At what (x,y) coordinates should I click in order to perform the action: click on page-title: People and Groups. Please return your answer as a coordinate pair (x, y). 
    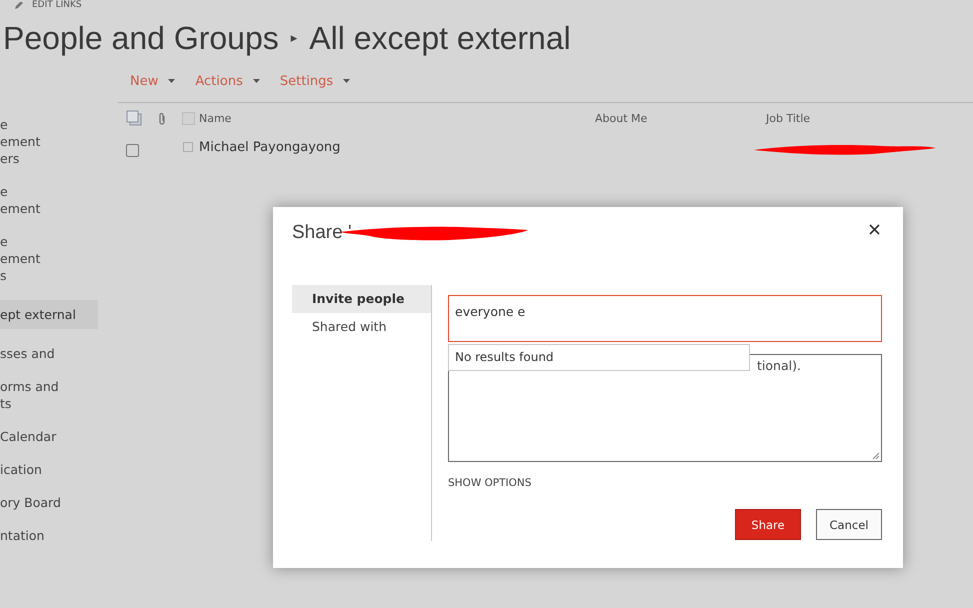
    Looking at the image, I should click on (141, 38).